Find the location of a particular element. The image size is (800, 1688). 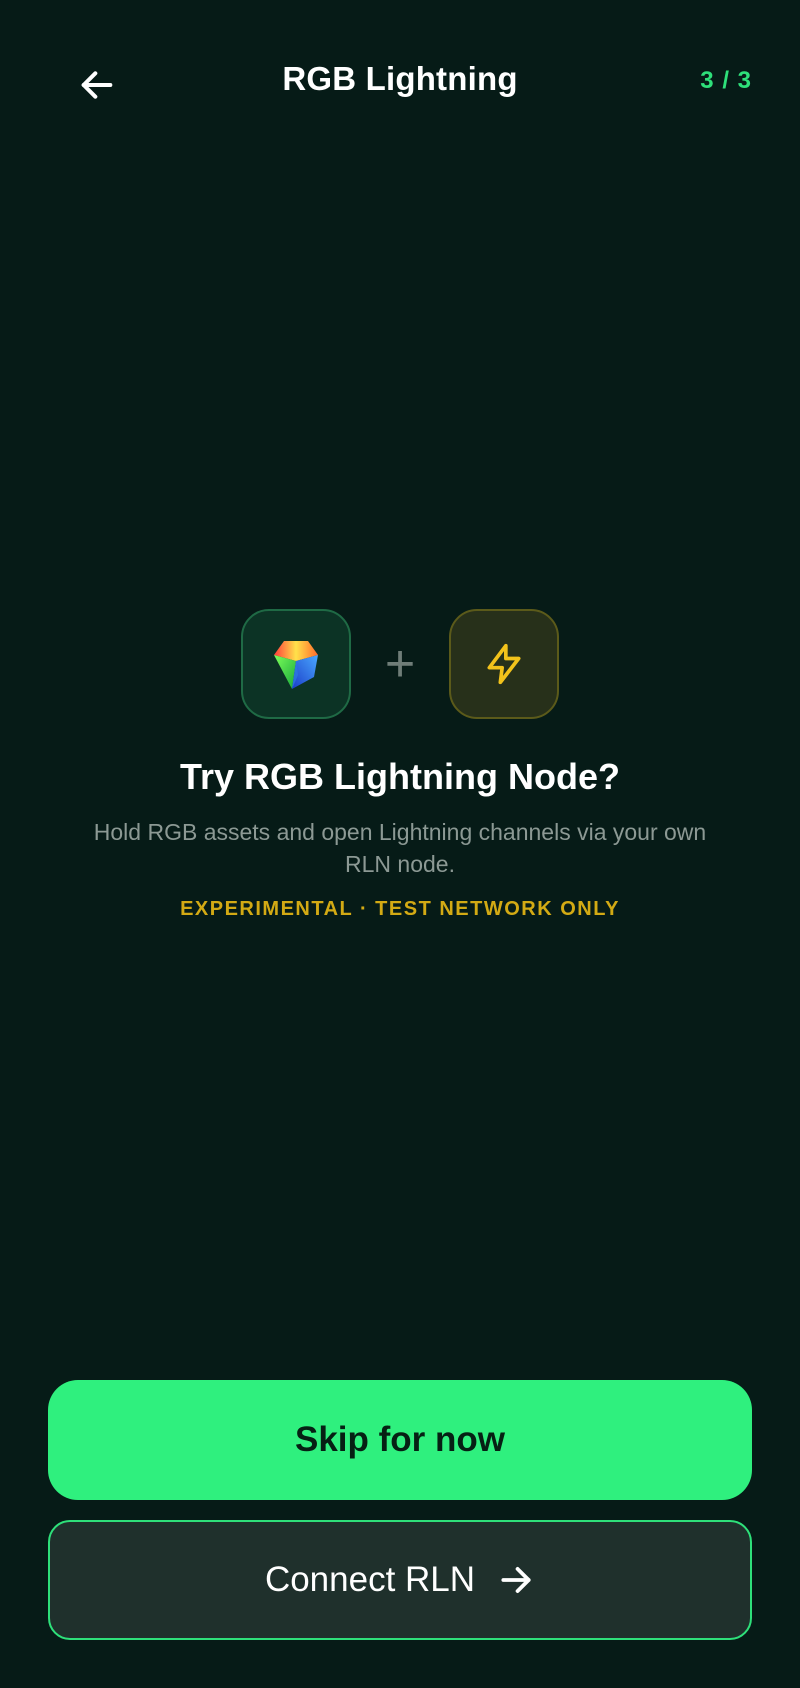

feature-icons: + is located at coordinates (400, 664).